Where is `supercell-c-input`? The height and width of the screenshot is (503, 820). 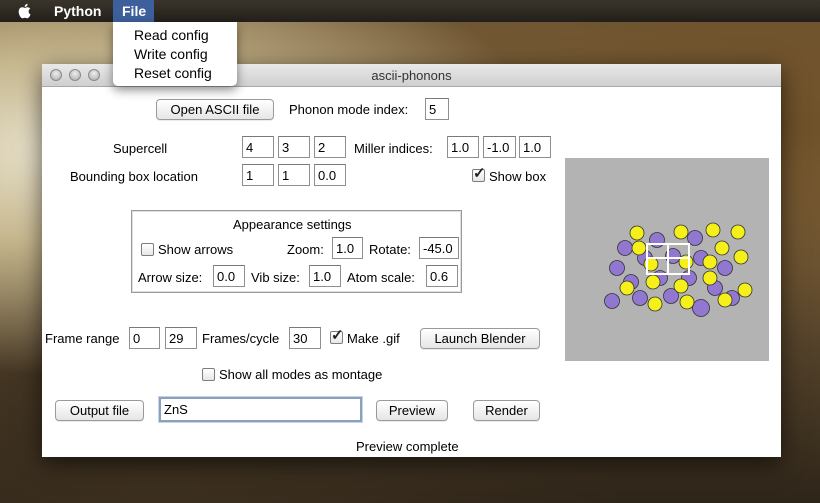 supercell-c-input is located at coordinates (330, 147).